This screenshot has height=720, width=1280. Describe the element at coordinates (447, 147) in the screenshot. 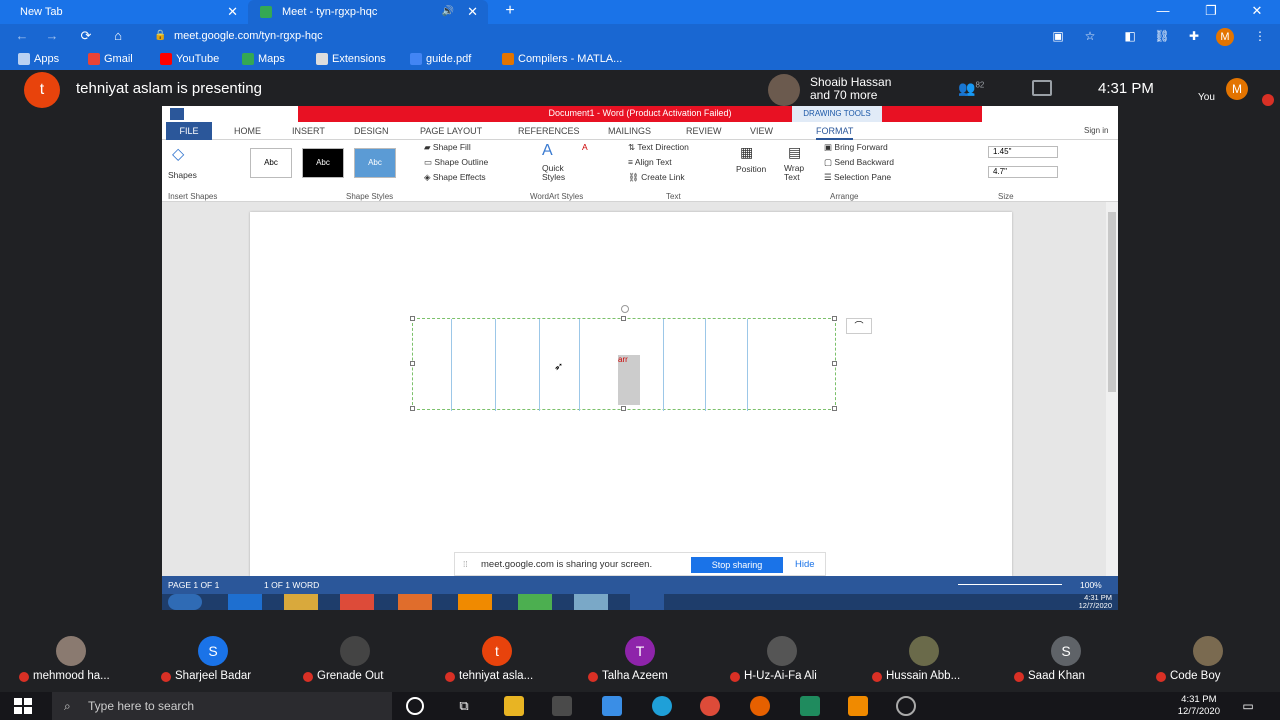

I see `shape-fill-button: ▰ Shape Fill` at that location.